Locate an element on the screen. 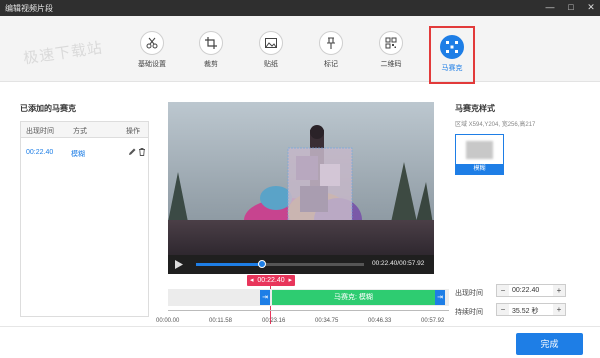 The width and height of the screenshot is (600, 358). mosaic-segment: 马赛克: 模糊 is located at coordinates (353, 297).